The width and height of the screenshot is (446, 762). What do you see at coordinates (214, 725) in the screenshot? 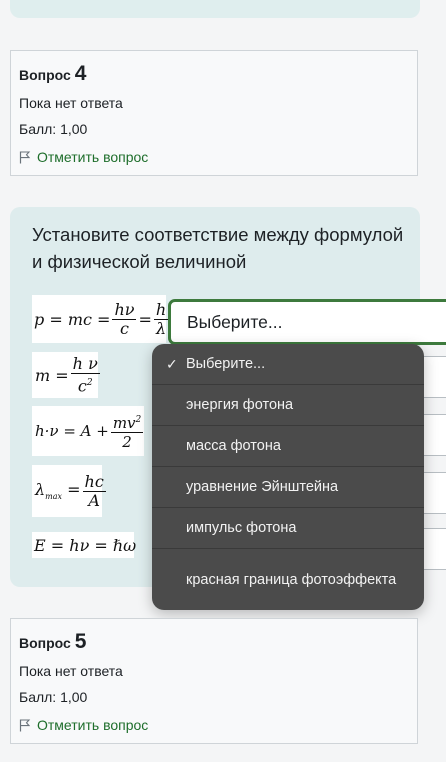
I see `question-5-flag-link: Отметить вопрос` at bounding box center [214, 725].